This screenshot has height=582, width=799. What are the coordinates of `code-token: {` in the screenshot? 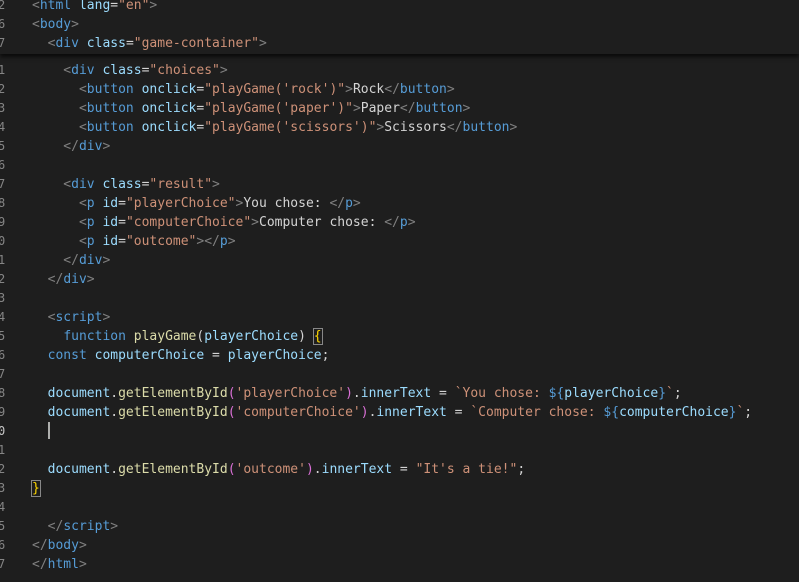 It's located at (317, 336).